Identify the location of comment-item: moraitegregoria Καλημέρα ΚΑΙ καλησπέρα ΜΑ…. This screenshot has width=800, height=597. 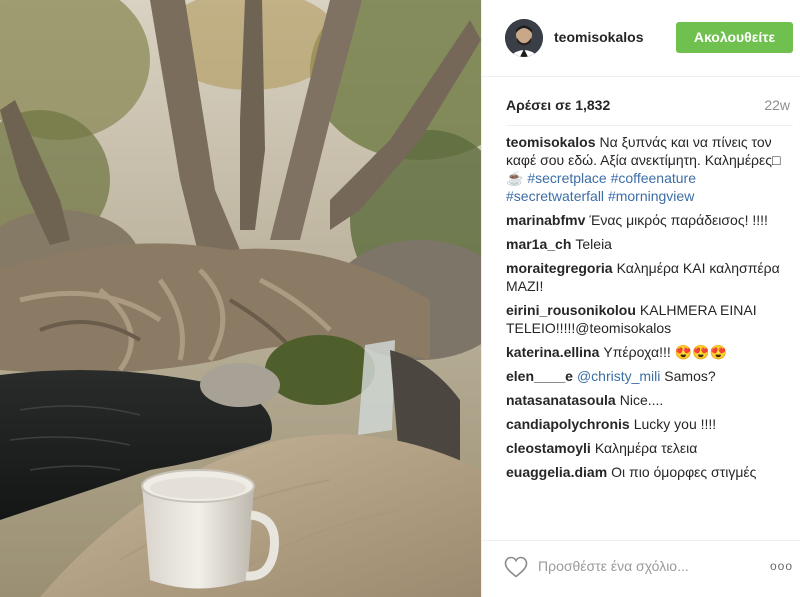
(651, 277).